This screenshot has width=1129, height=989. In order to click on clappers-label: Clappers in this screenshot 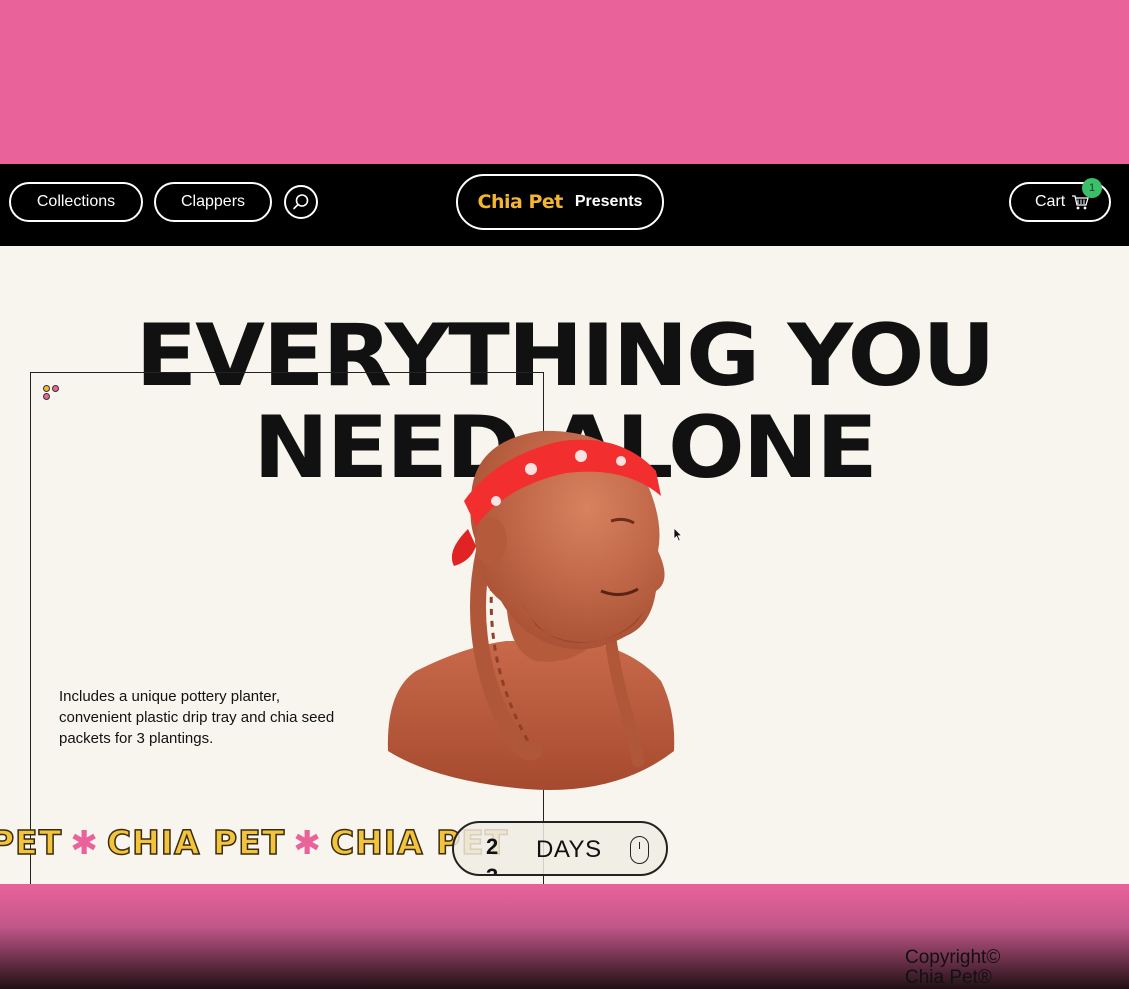, I will do `click(213, 201)`.